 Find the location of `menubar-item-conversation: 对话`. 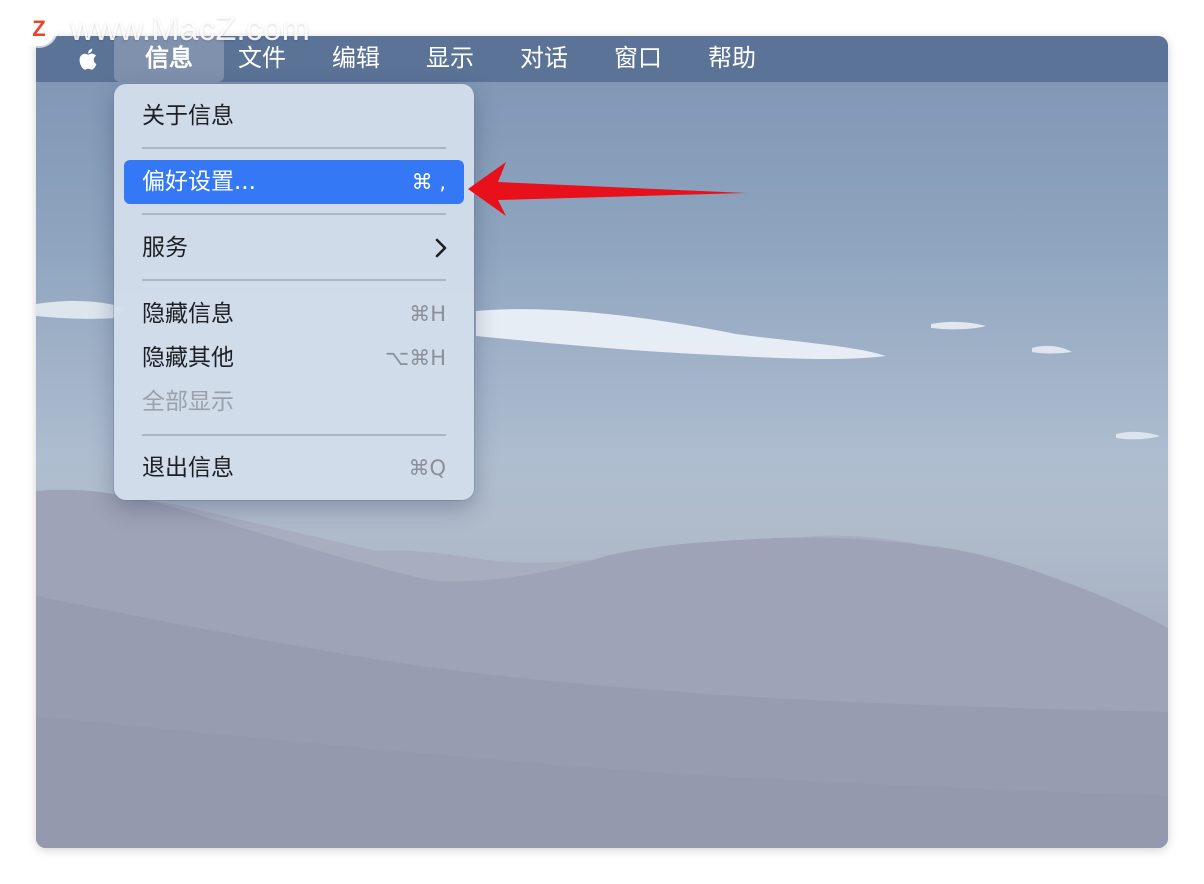

menubar-item-conversation: 对话 is located at coordinates (544, 59).